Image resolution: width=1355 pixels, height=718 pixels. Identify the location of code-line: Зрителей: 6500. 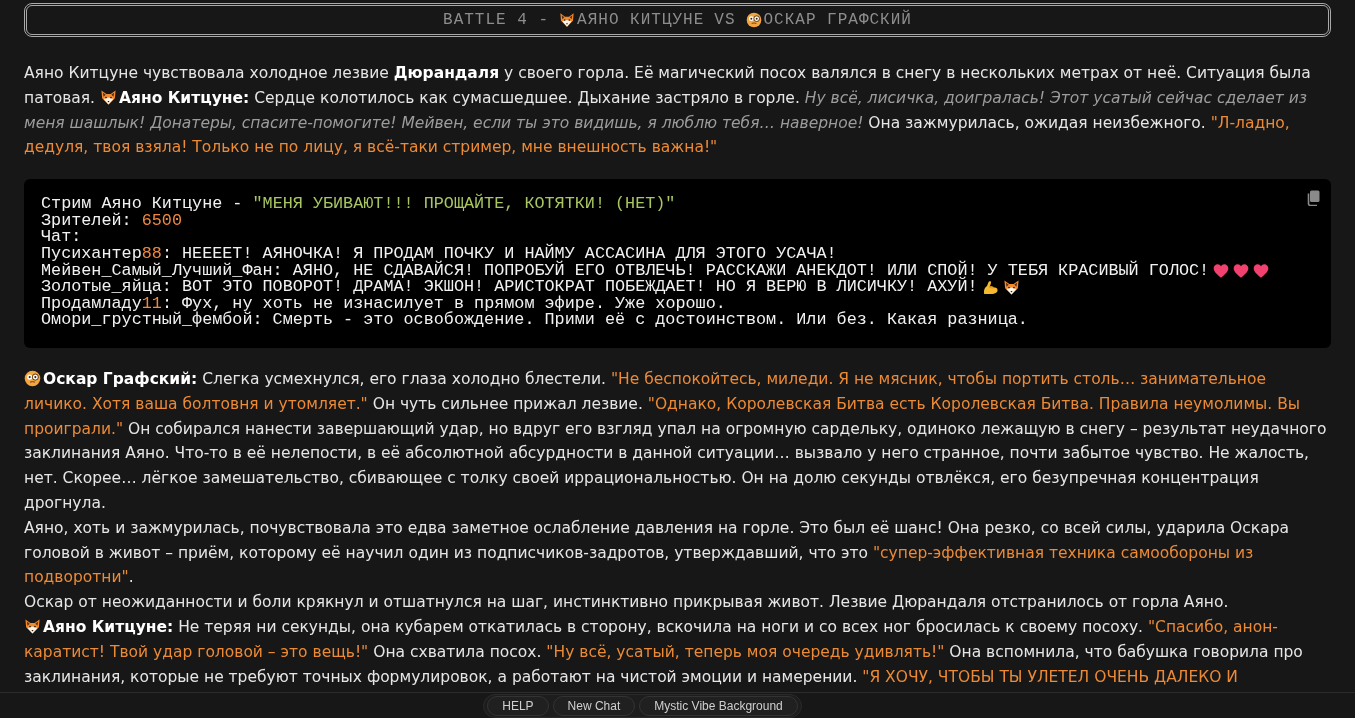
(111, 221).